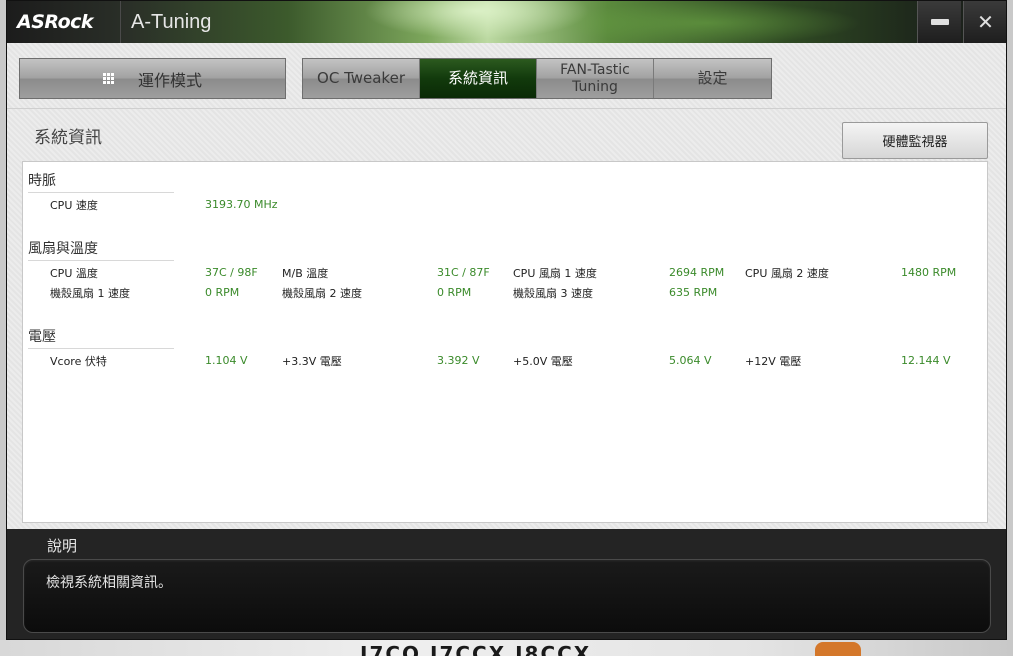  I want to click on v50-label: +5.0V 電壓, so click(543, 361).